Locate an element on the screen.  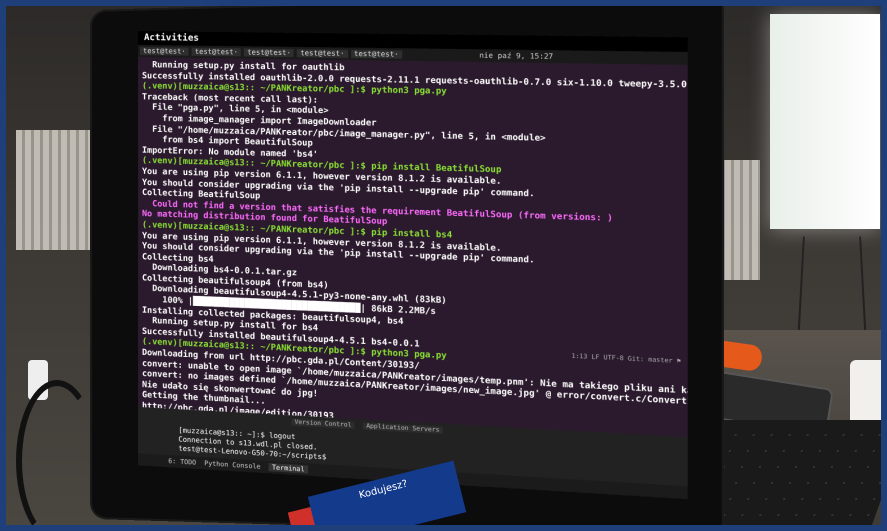
panel-tab-application-servers: Application Servers is located at coordinates (403, 428).